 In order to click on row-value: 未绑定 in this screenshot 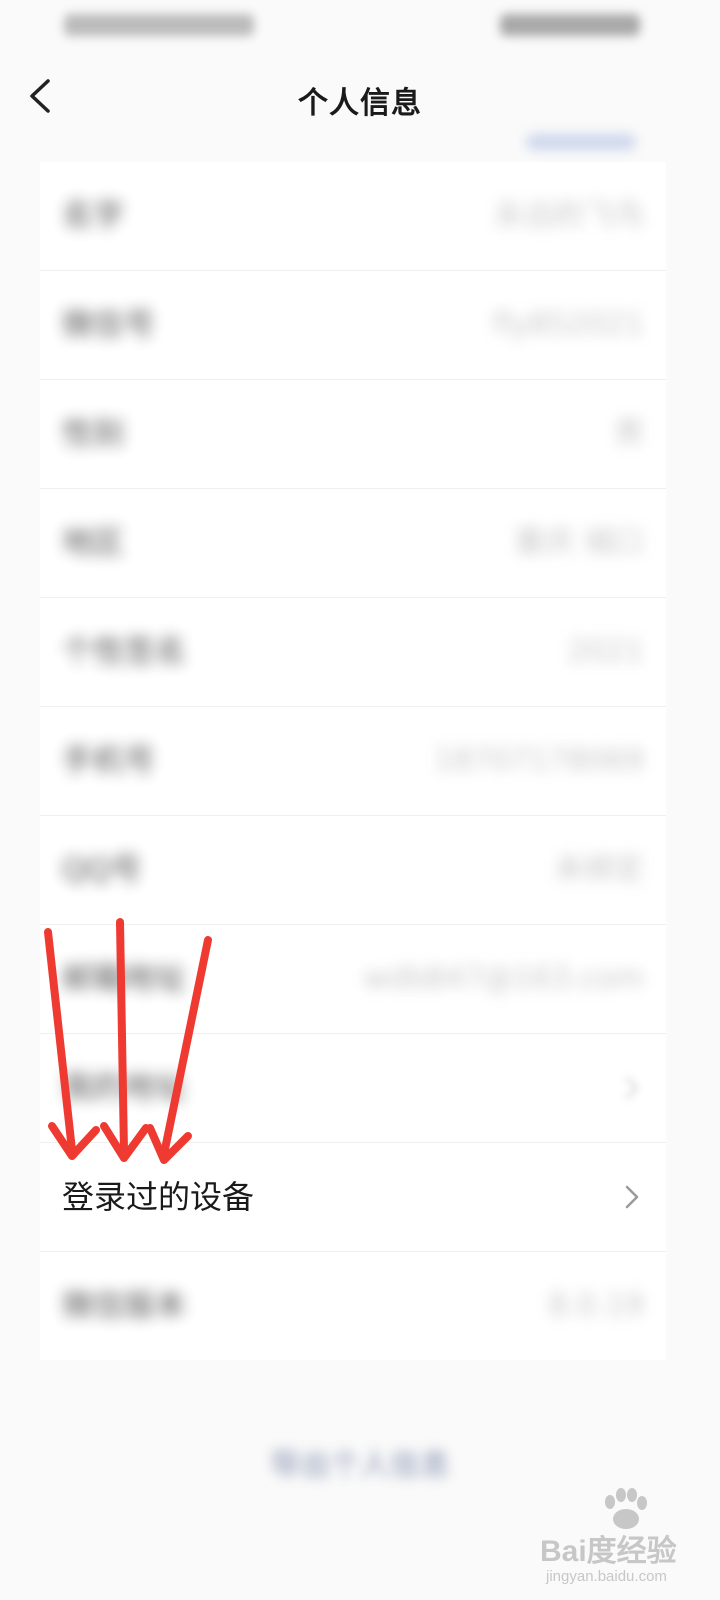, I will do `click(599, 869)`.